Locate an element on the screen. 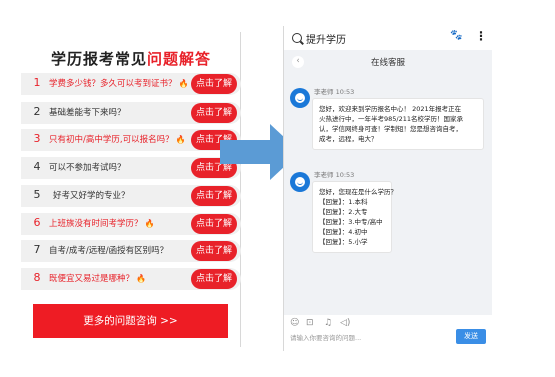 This screenshot has height=377, width=555. faq-item-question: 基础差能考下来吗？ is located at coordinates (87, 113).